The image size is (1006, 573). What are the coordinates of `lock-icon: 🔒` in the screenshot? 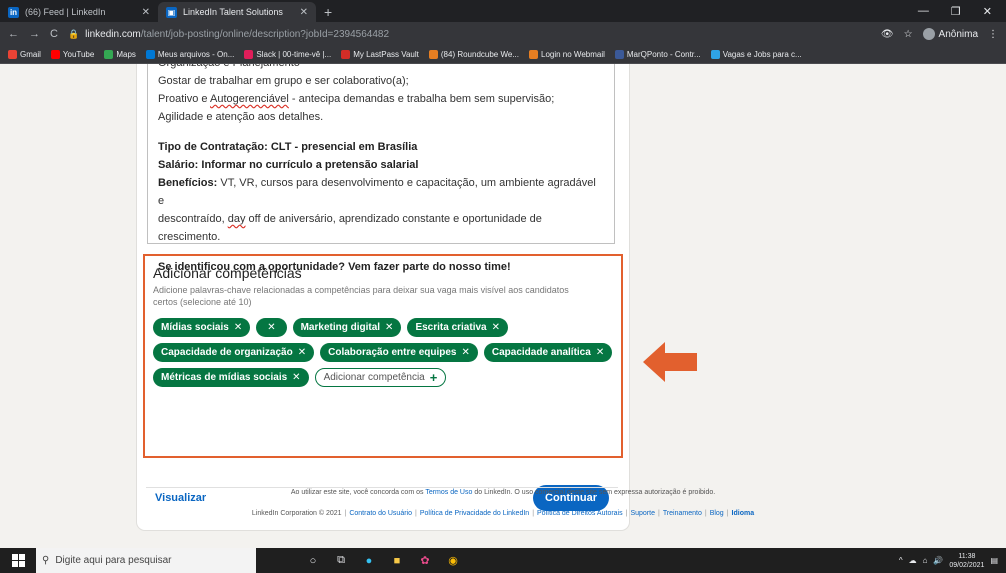 It's located at (73, 33).